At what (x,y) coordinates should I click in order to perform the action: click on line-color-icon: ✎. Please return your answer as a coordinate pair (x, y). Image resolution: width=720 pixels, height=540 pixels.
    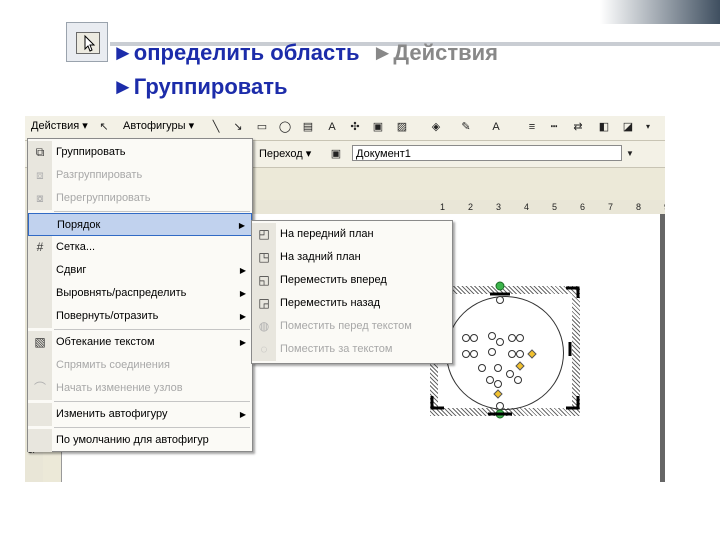
    Looking at the image, I should click on (466, 127).